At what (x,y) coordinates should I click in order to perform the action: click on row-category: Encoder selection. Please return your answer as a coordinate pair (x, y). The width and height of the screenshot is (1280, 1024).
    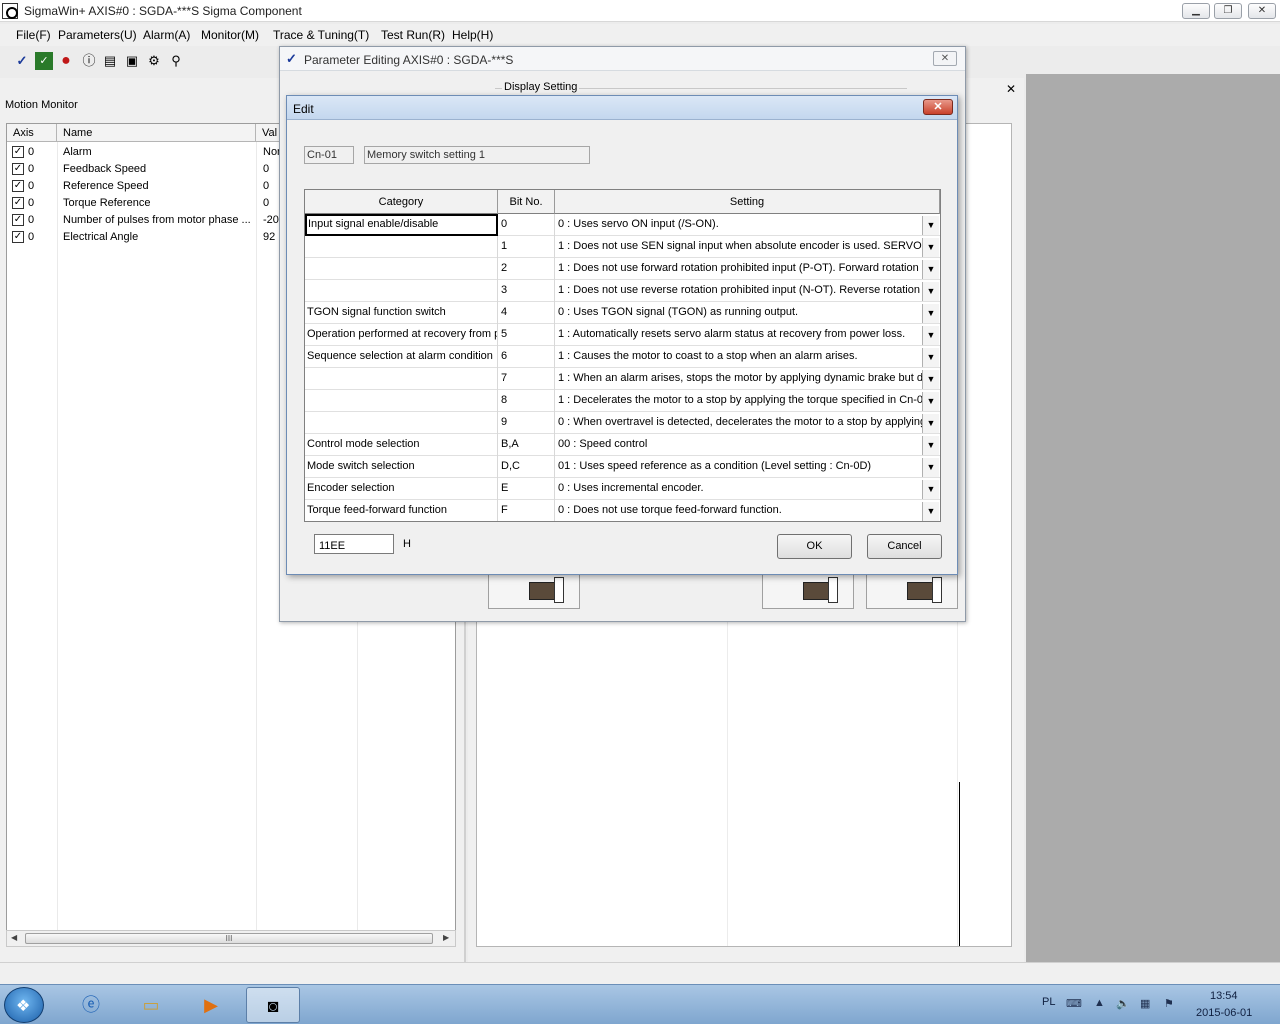
    Looking at the image, I should click on (401, 489).